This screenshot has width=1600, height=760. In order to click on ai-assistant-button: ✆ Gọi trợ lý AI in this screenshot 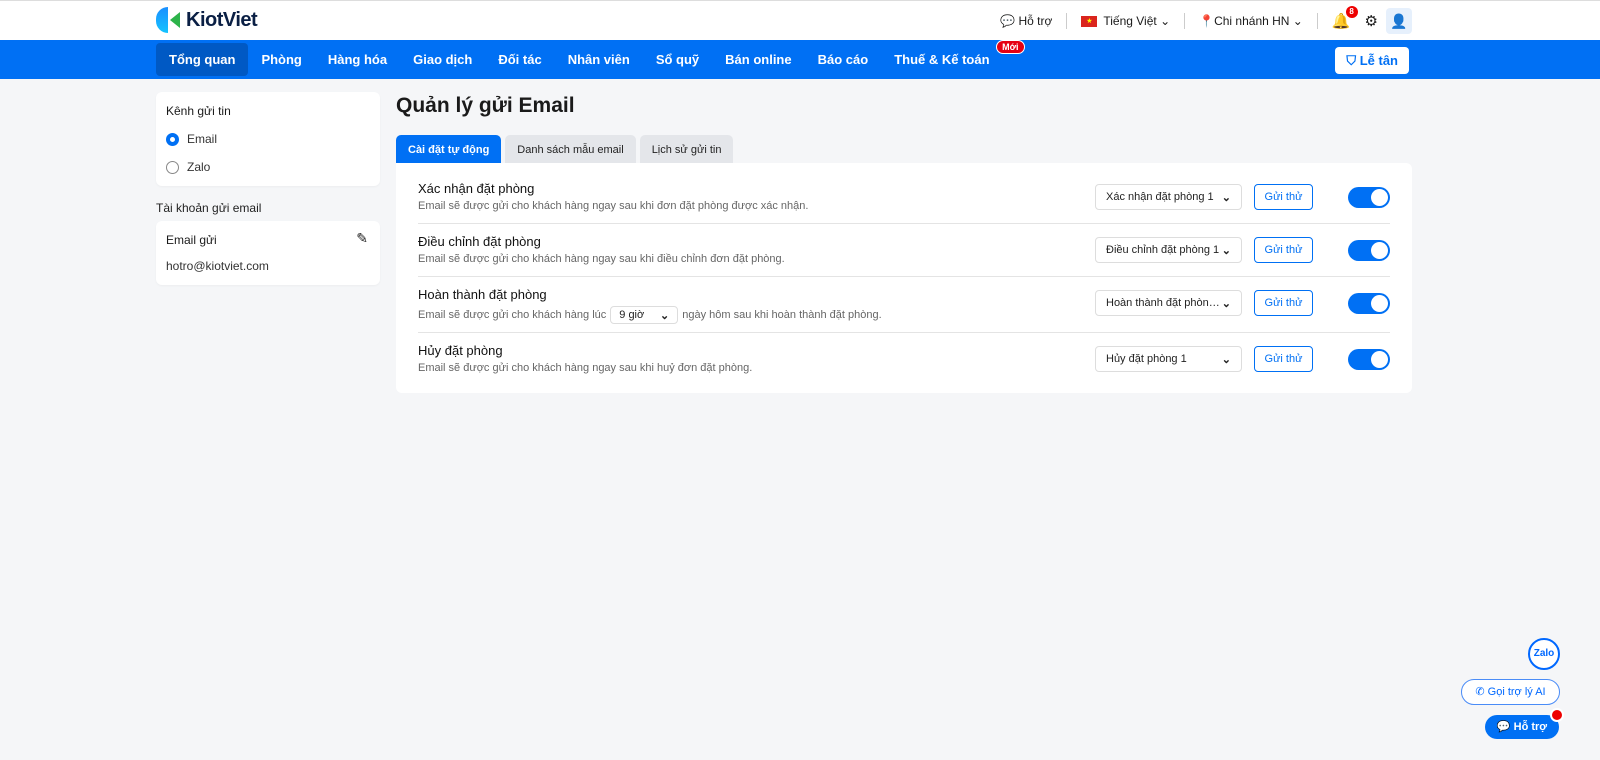, I will do `click(1510, 692)`.